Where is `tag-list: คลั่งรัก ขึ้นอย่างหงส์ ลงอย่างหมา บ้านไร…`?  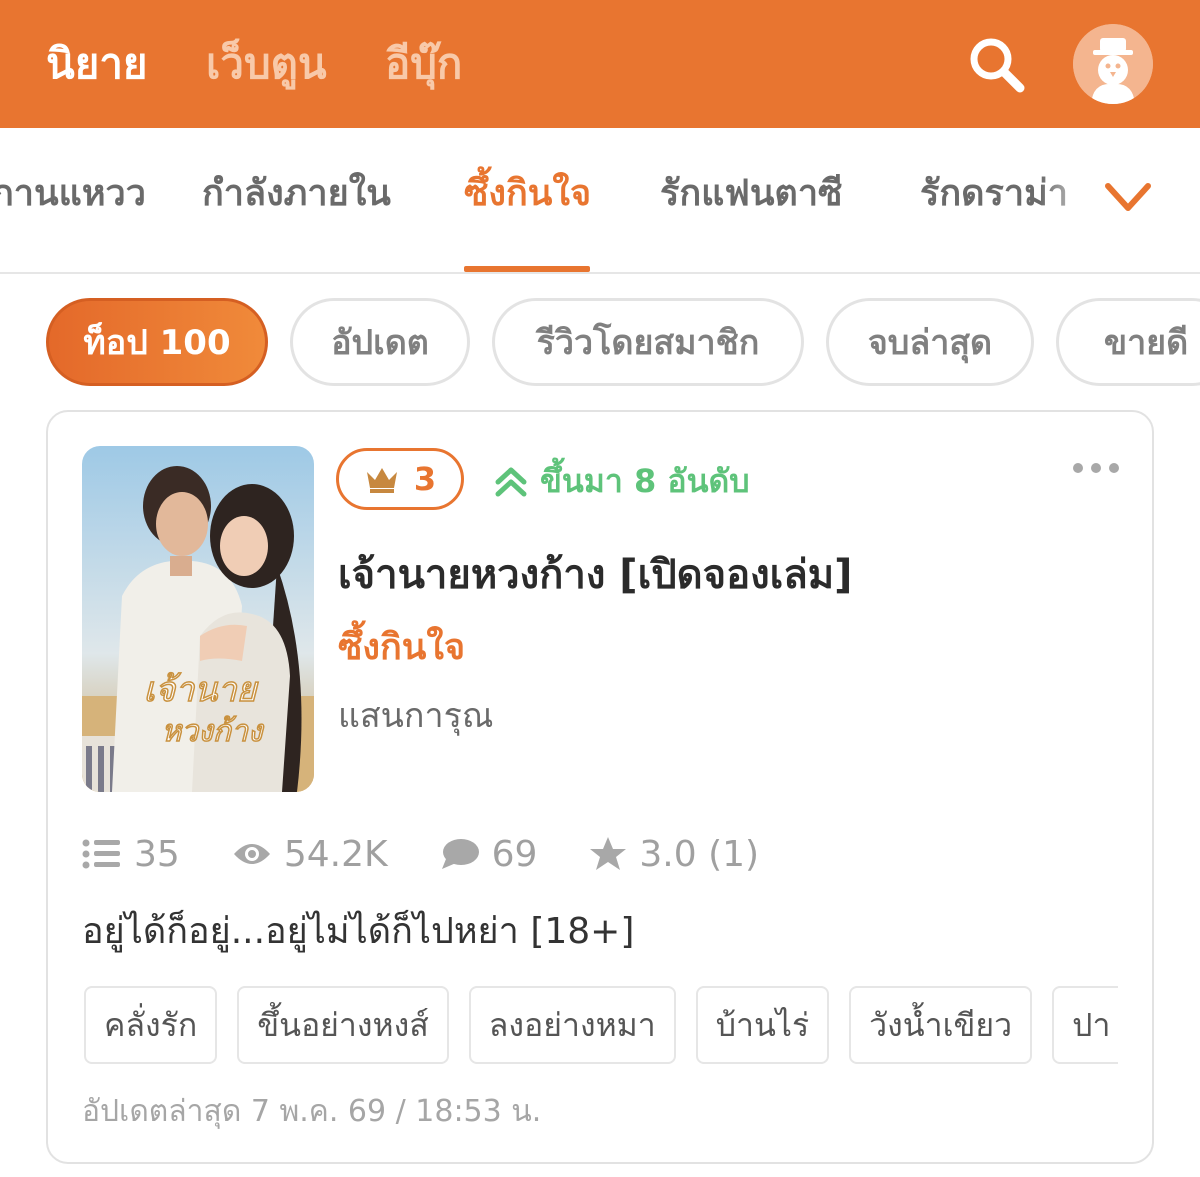
tag-list: คลั่งรัก ขึ้นอย่างหงส์ ลงอย่างหมา บ้านไร… is located at coordinates (601, 1026).